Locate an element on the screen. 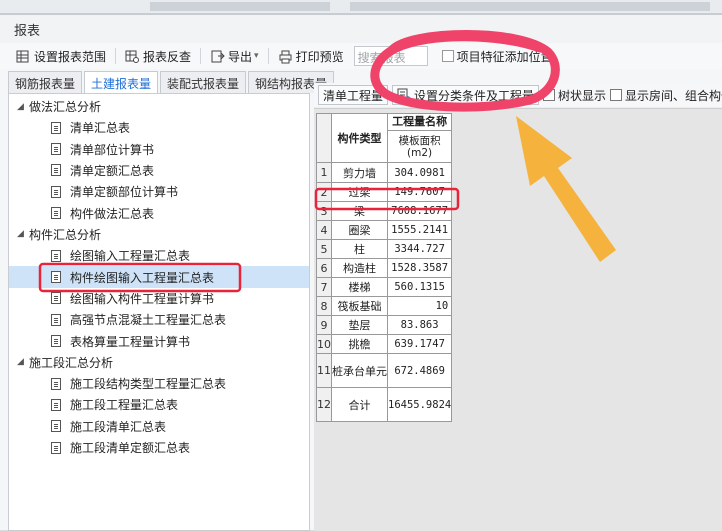 Image resolution: width=722 pixels, height=531 pixels. toolbar-divider is located at coordinates (116, 56).